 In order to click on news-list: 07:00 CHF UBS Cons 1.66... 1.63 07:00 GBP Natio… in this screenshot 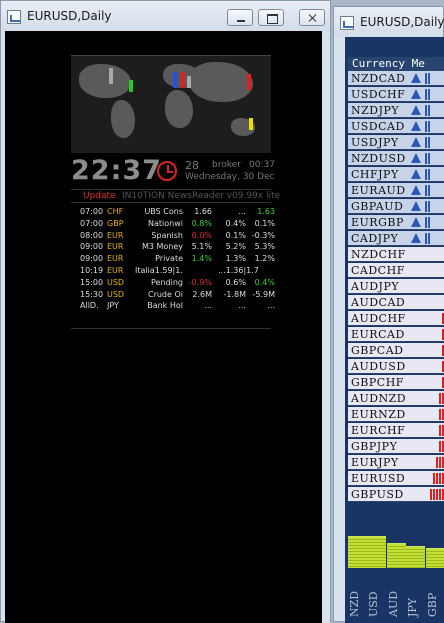, I will do `click(174, 260)`.